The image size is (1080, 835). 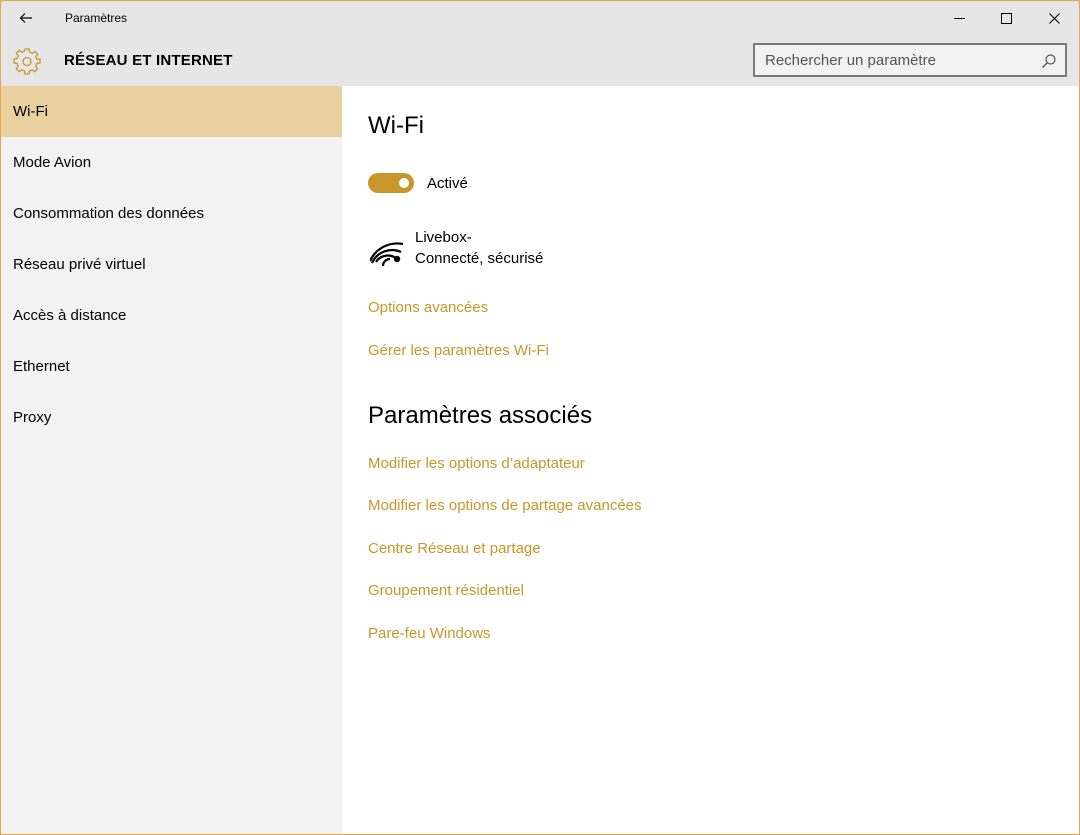 I want to click on toggle-label: Activé, so click(x=447, y=183).